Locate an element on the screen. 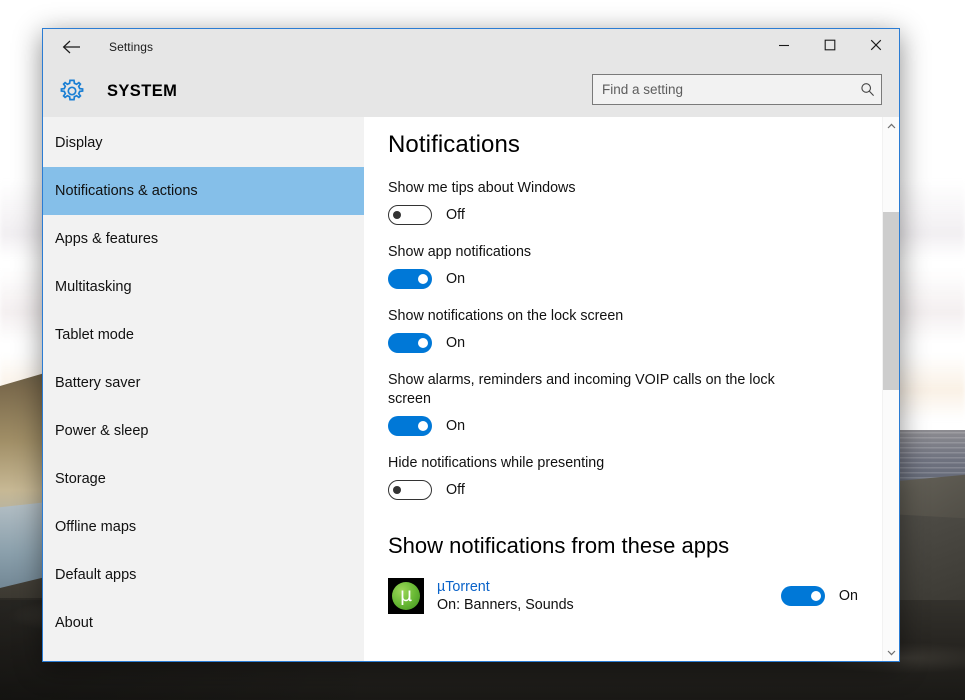  sidebar-item-about: About is located at coordinates (203, 623).